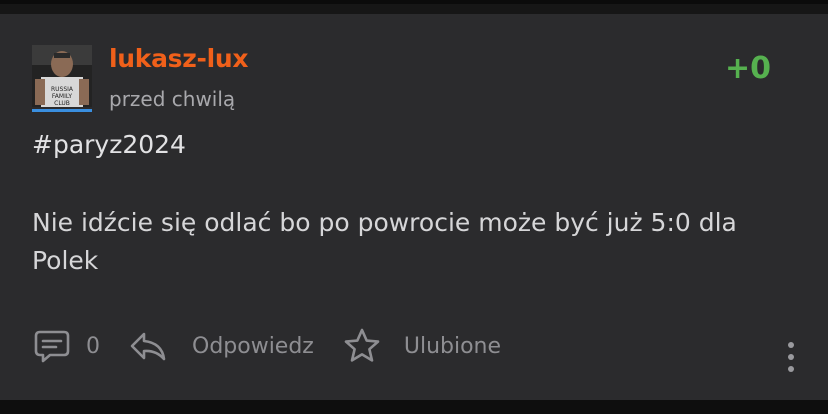 The image size is (828, 414). I want to click on bottom-divider, so click(414, 407).